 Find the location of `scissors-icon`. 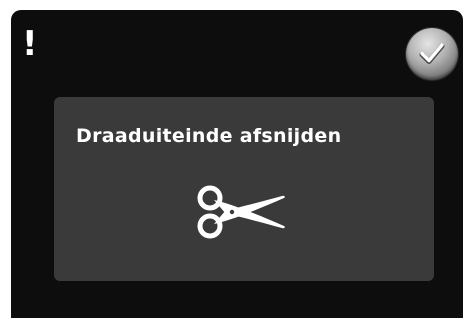

scissors-icon is located at coordinates (241, 212).